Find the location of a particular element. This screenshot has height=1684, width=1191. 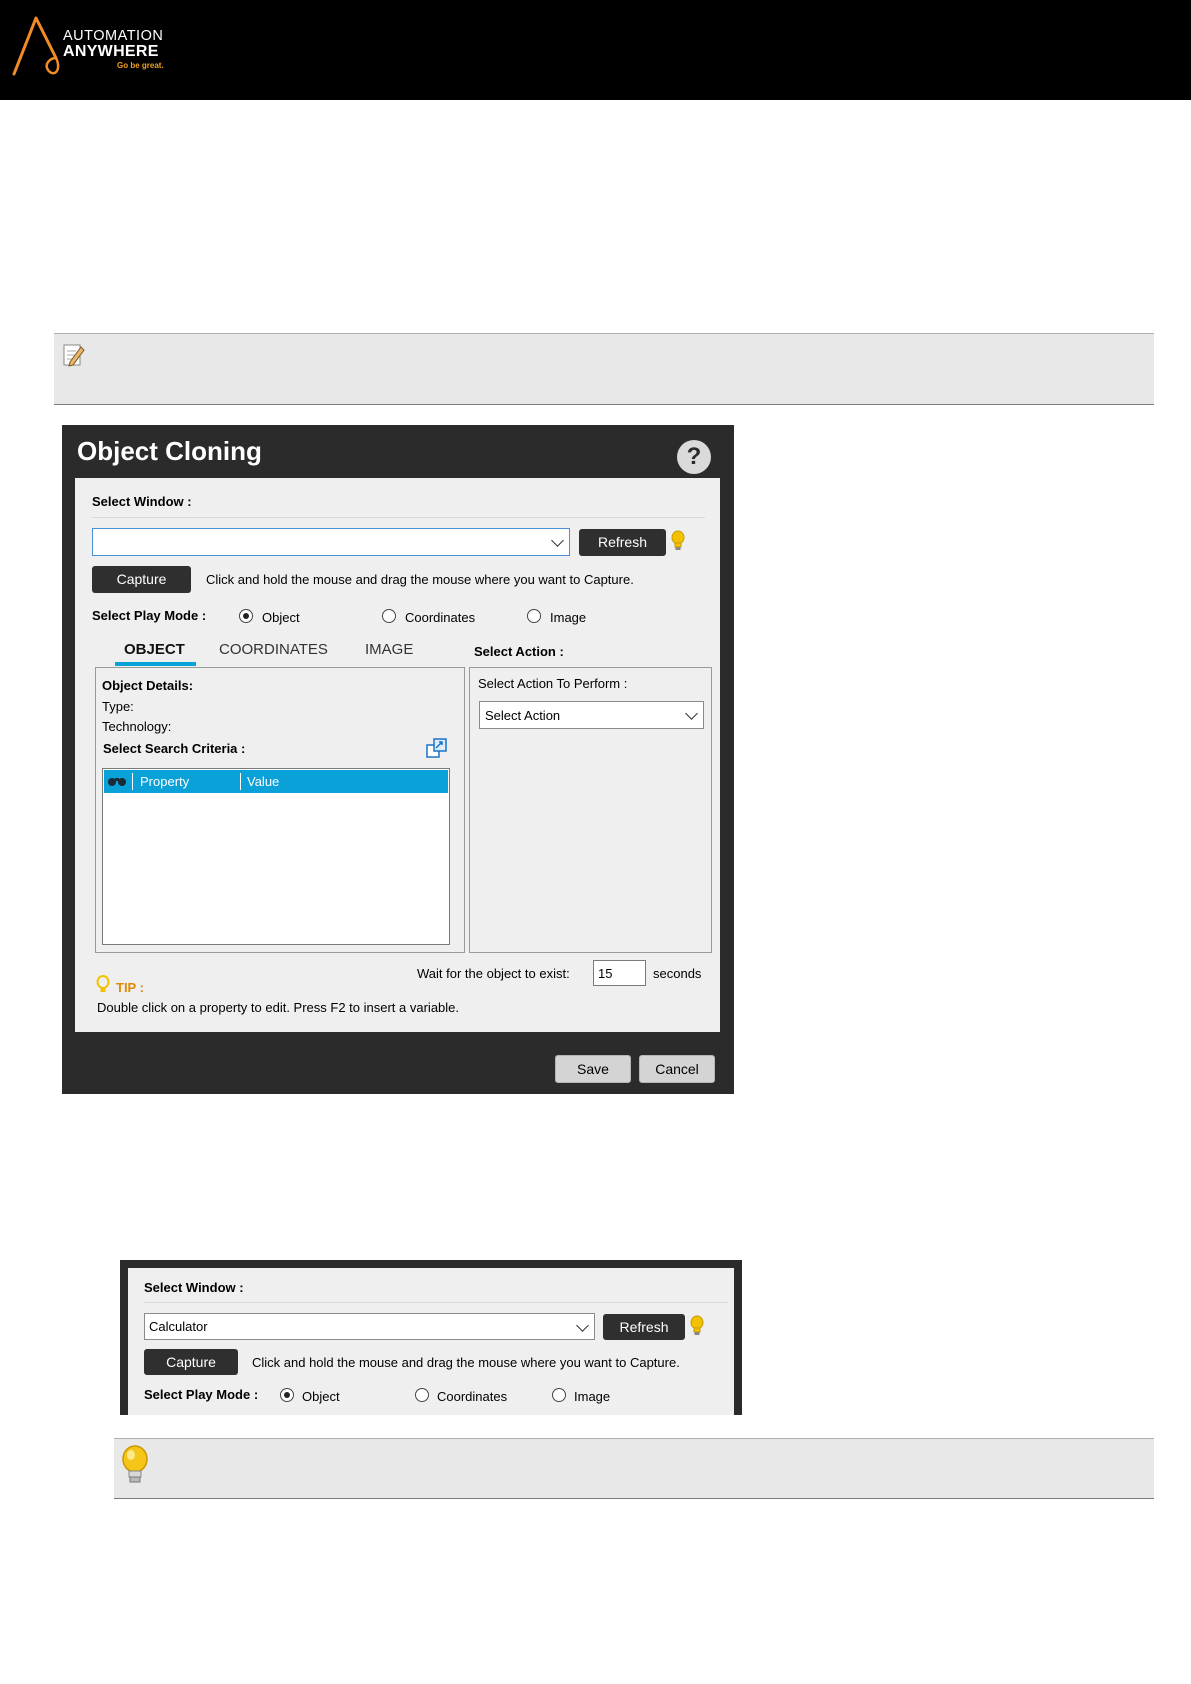

help-icon: ? is located at coordinates (694, 457).